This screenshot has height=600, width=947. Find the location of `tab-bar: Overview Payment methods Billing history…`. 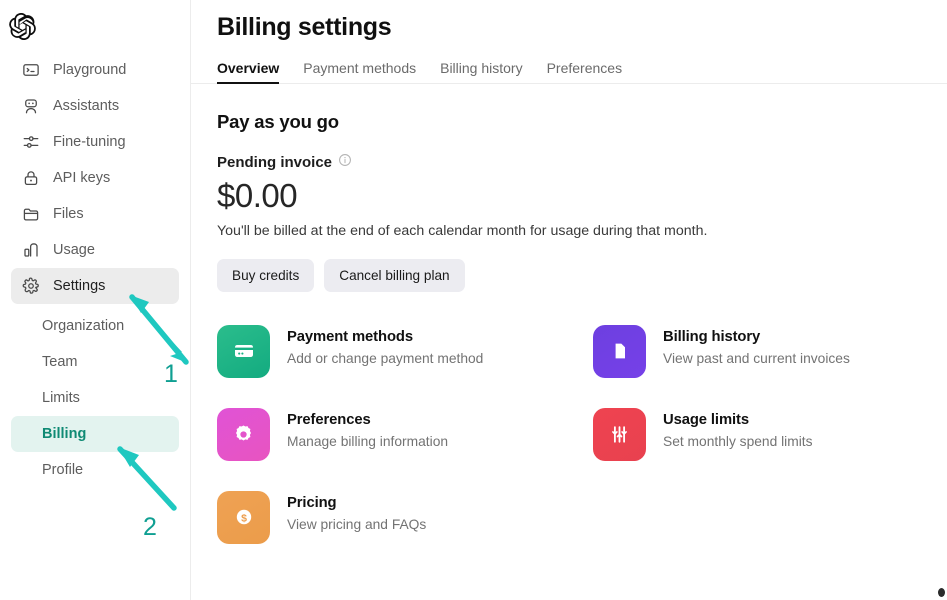

tab-bar: Overview Payment methods Billing history… is located at coordinates (569, 69).